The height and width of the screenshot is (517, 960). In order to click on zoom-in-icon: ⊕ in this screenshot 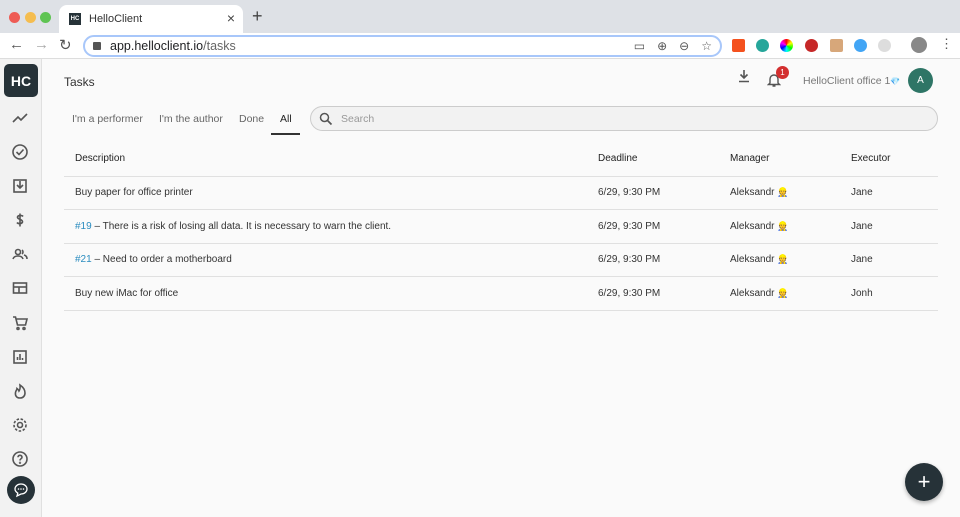, I will do `click(662, 46)`.